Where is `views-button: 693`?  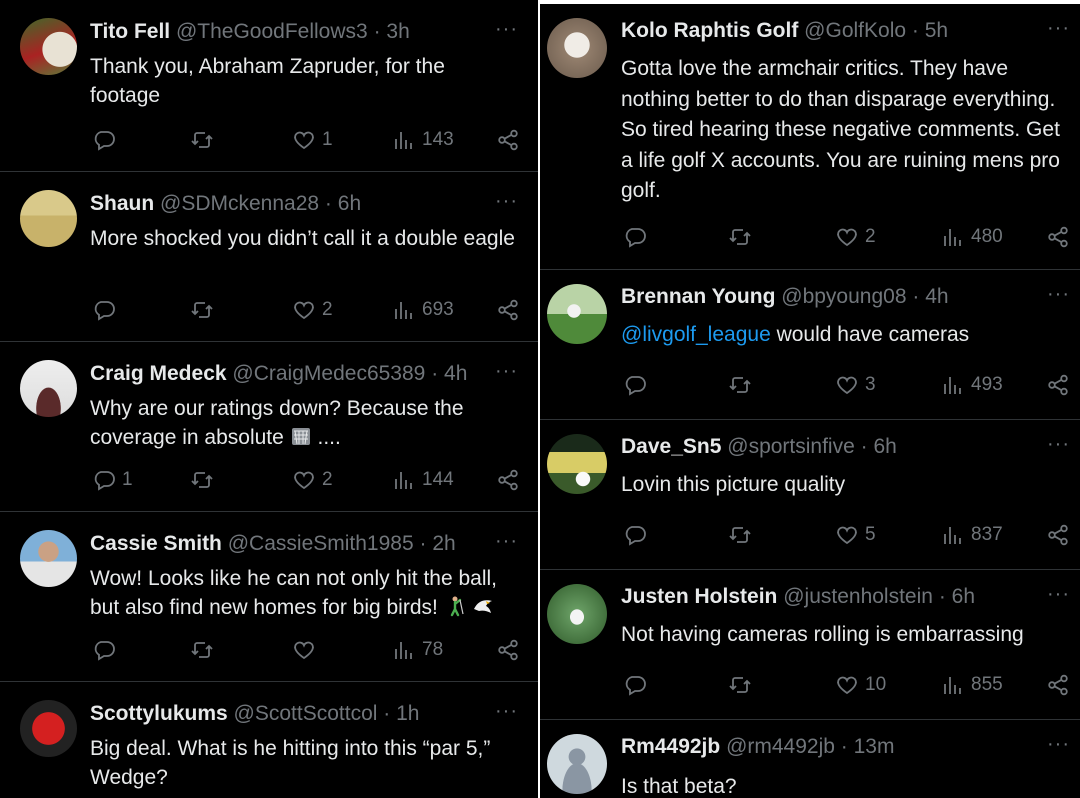 views-button: 693 is located at coordinates (423, 310).